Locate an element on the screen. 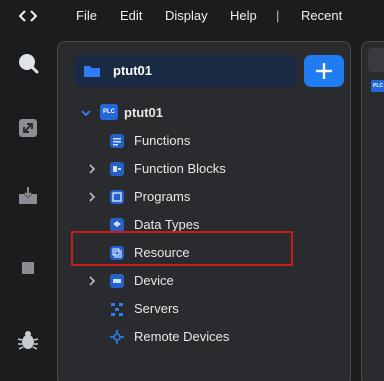 This screenshot has height=381, width=384. plc-badge-small: PLC is located at coordinates (377, 86).